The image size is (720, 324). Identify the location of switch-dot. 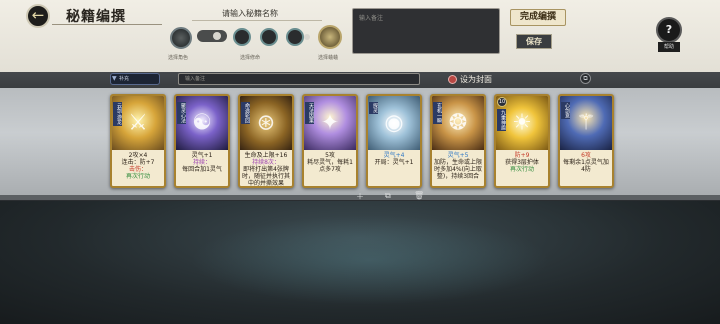
(217, 36).